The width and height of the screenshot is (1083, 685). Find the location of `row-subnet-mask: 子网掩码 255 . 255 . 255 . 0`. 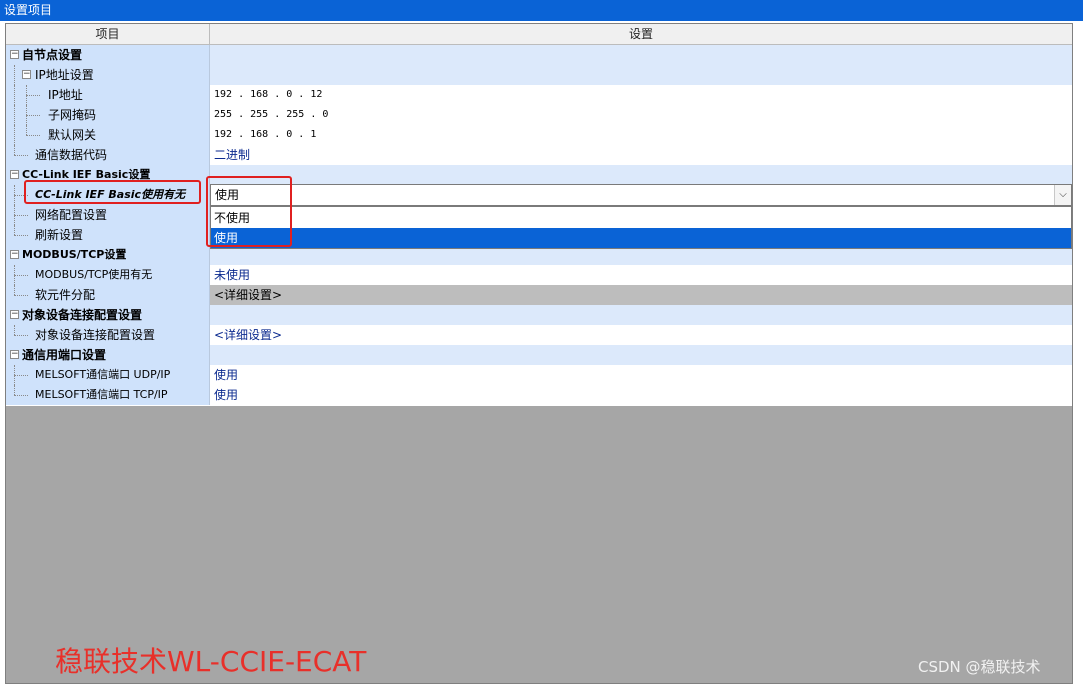

row-subnet-mask: 子网掩码 255 . 255 . 255 . 0 is located at coordinates (539, 115).